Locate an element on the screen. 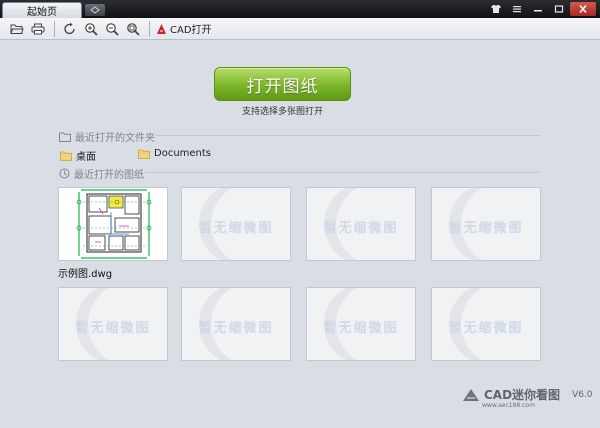  add-tab-icon is located at coordinates (95, 10).